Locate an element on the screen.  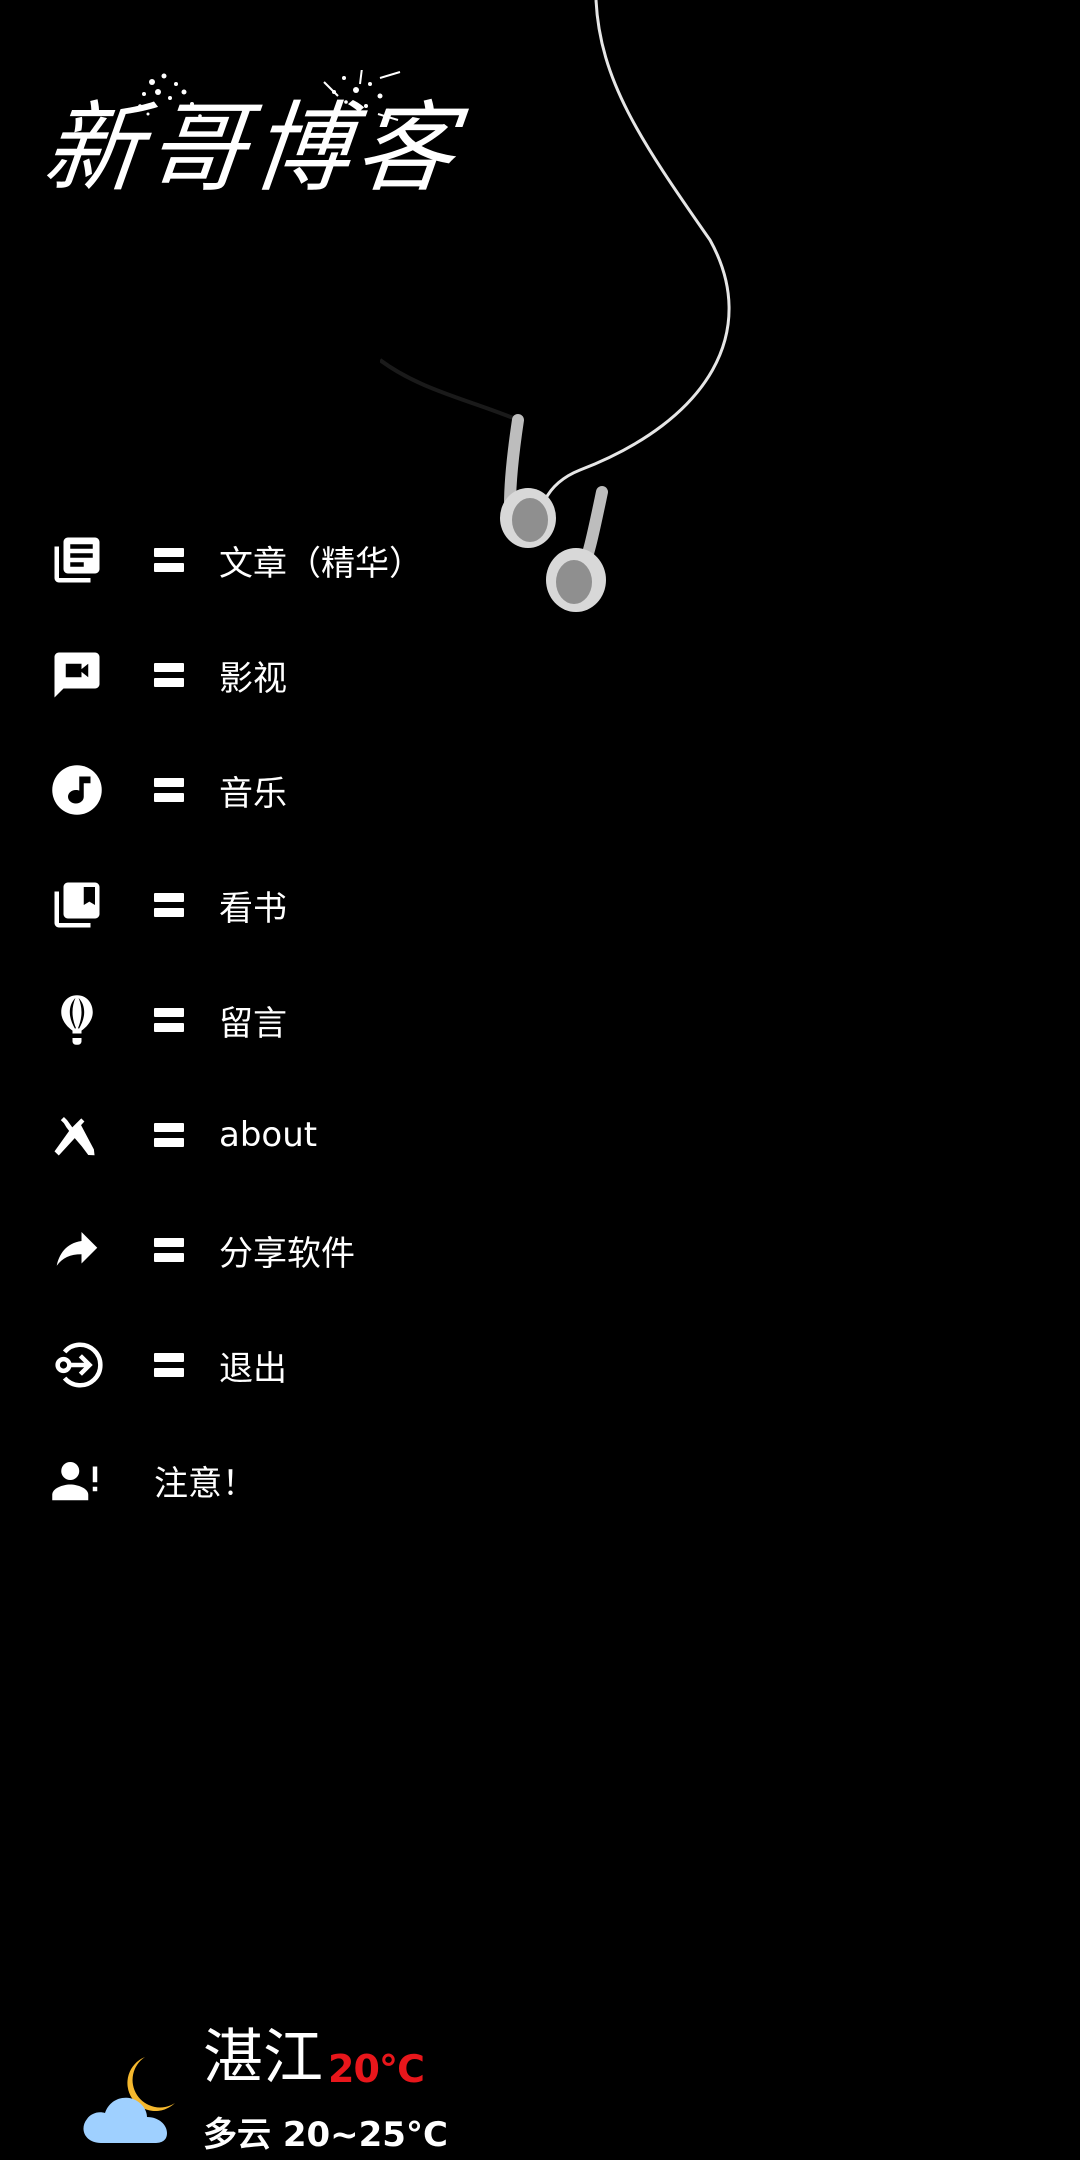
hot-air-balloon-icon is located at coordinates (77, 1020).